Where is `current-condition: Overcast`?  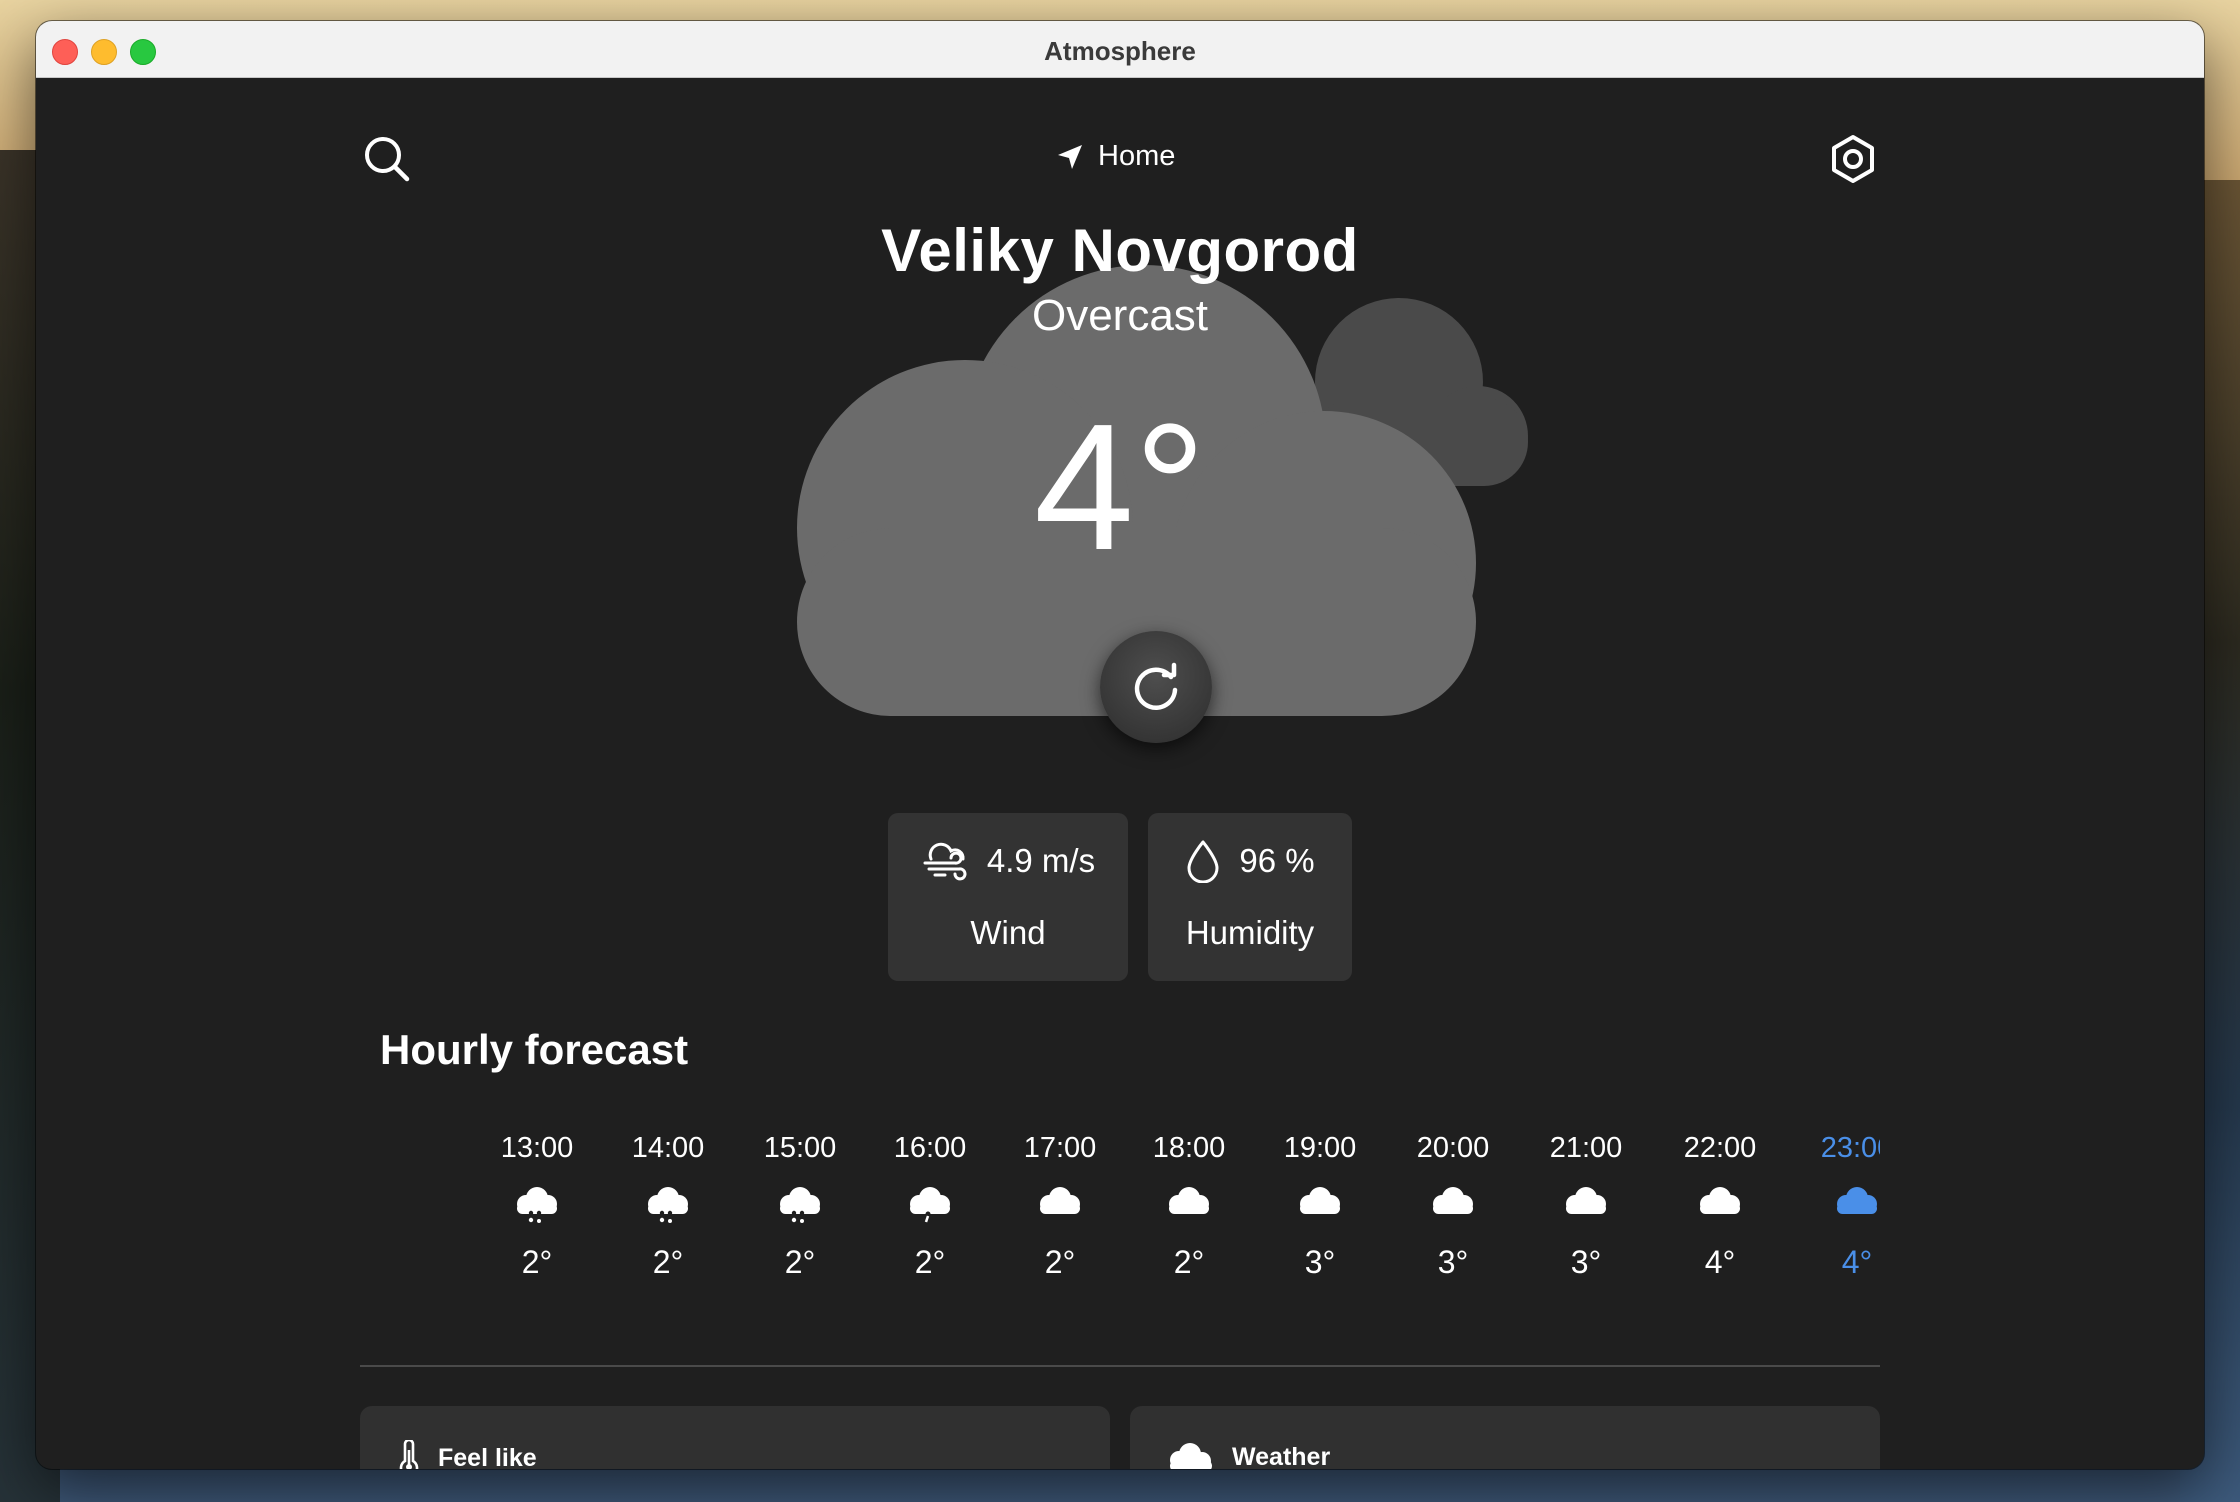
current-condition: Overcast is located at coordinates (1120, 315).